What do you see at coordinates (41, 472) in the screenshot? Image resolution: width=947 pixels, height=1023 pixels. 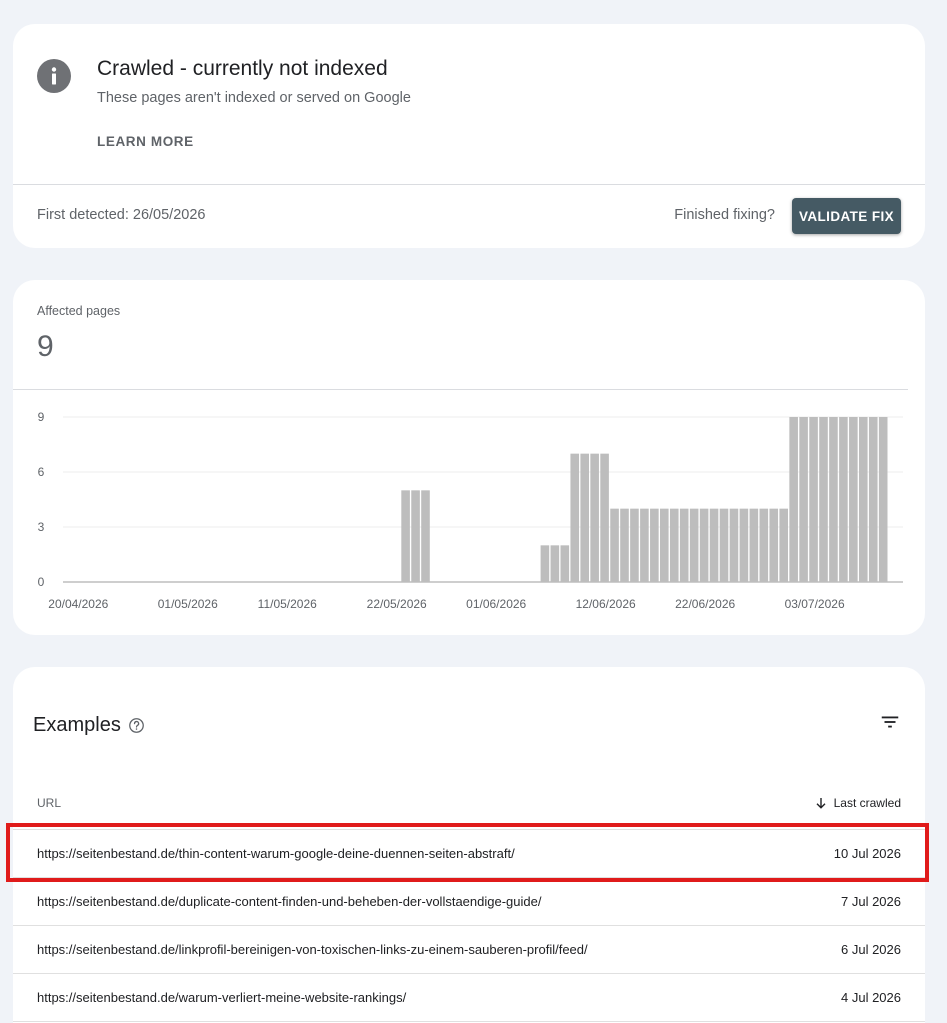 I see `y-tick-label: 6` at bounding box center [41, 472].